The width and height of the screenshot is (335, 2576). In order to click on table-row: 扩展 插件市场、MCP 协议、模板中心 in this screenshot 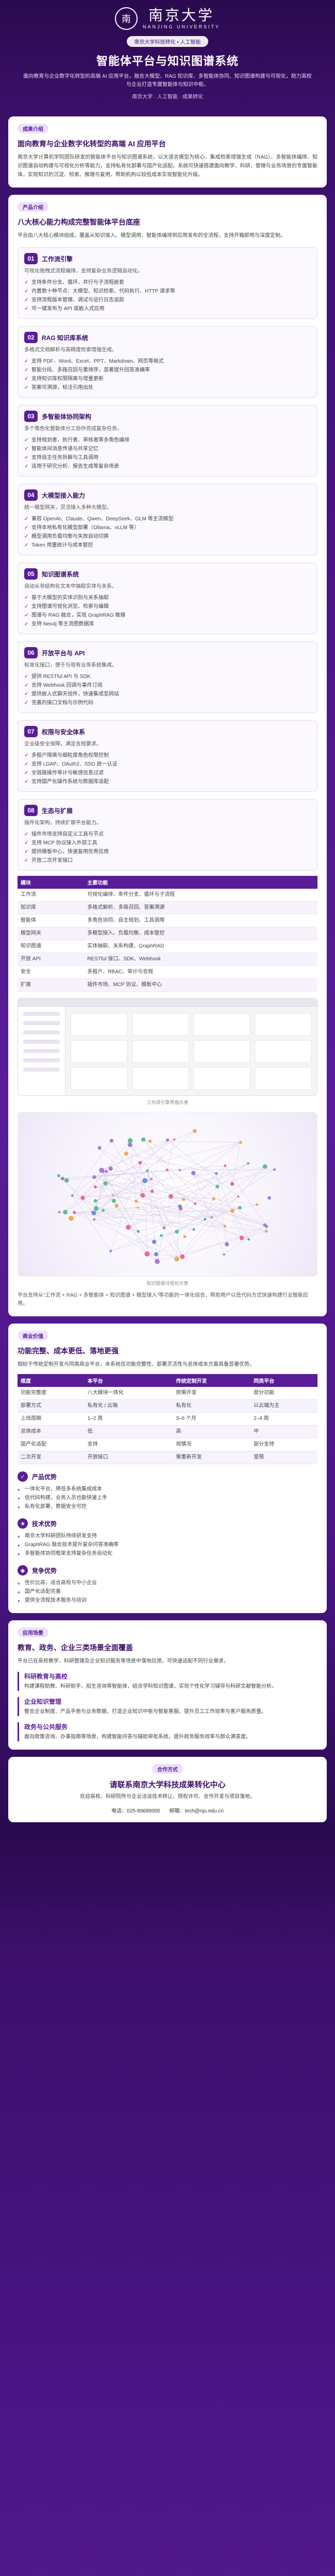, I will do `click(167, 985)`.